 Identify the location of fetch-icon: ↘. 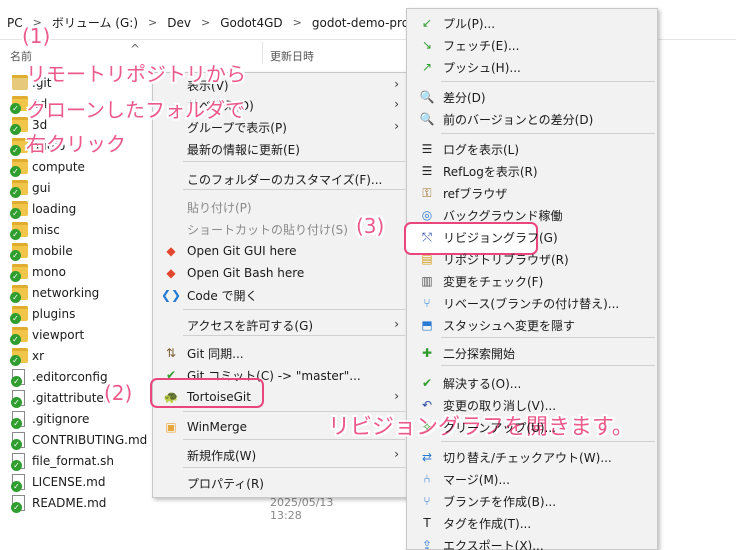
(427, 45).